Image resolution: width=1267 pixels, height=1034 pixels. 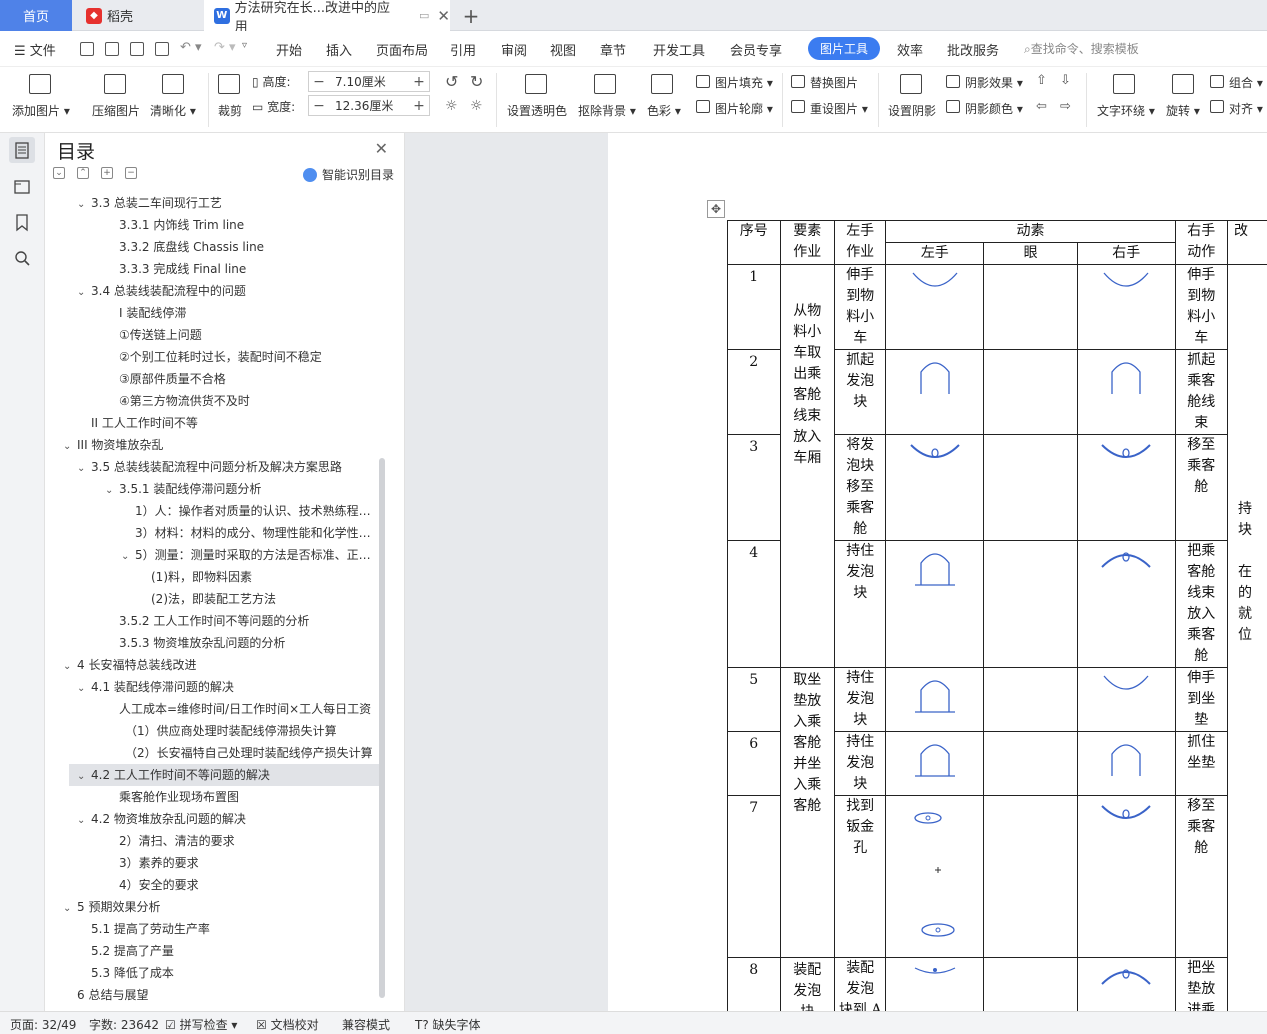 I want to click on new-tab-icon: +, so click(x=471, y=15).